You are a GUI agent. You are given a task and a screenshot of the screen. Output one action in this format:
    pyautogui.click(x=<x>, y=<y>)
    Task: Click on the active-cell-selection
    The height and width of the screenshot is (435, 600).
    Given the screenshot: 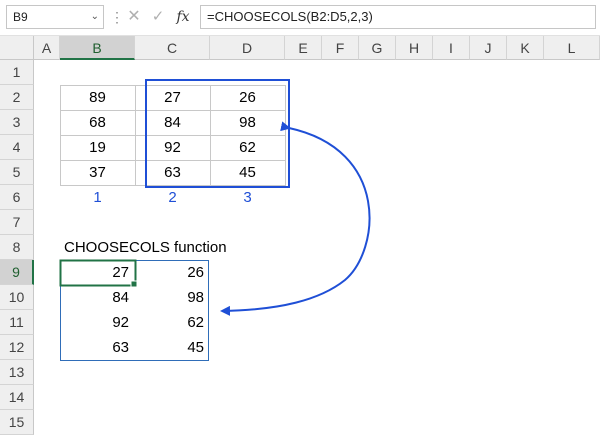 What is the action you would take?
    pyautogui.click(x=98, y=273)
    